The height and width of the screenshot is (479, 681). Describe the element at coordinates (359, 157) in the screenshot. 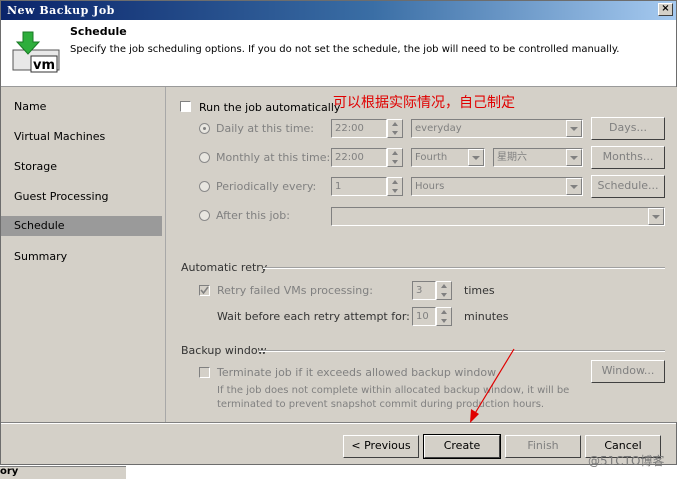

I see `monthly-time-input: 22:00` at that location.